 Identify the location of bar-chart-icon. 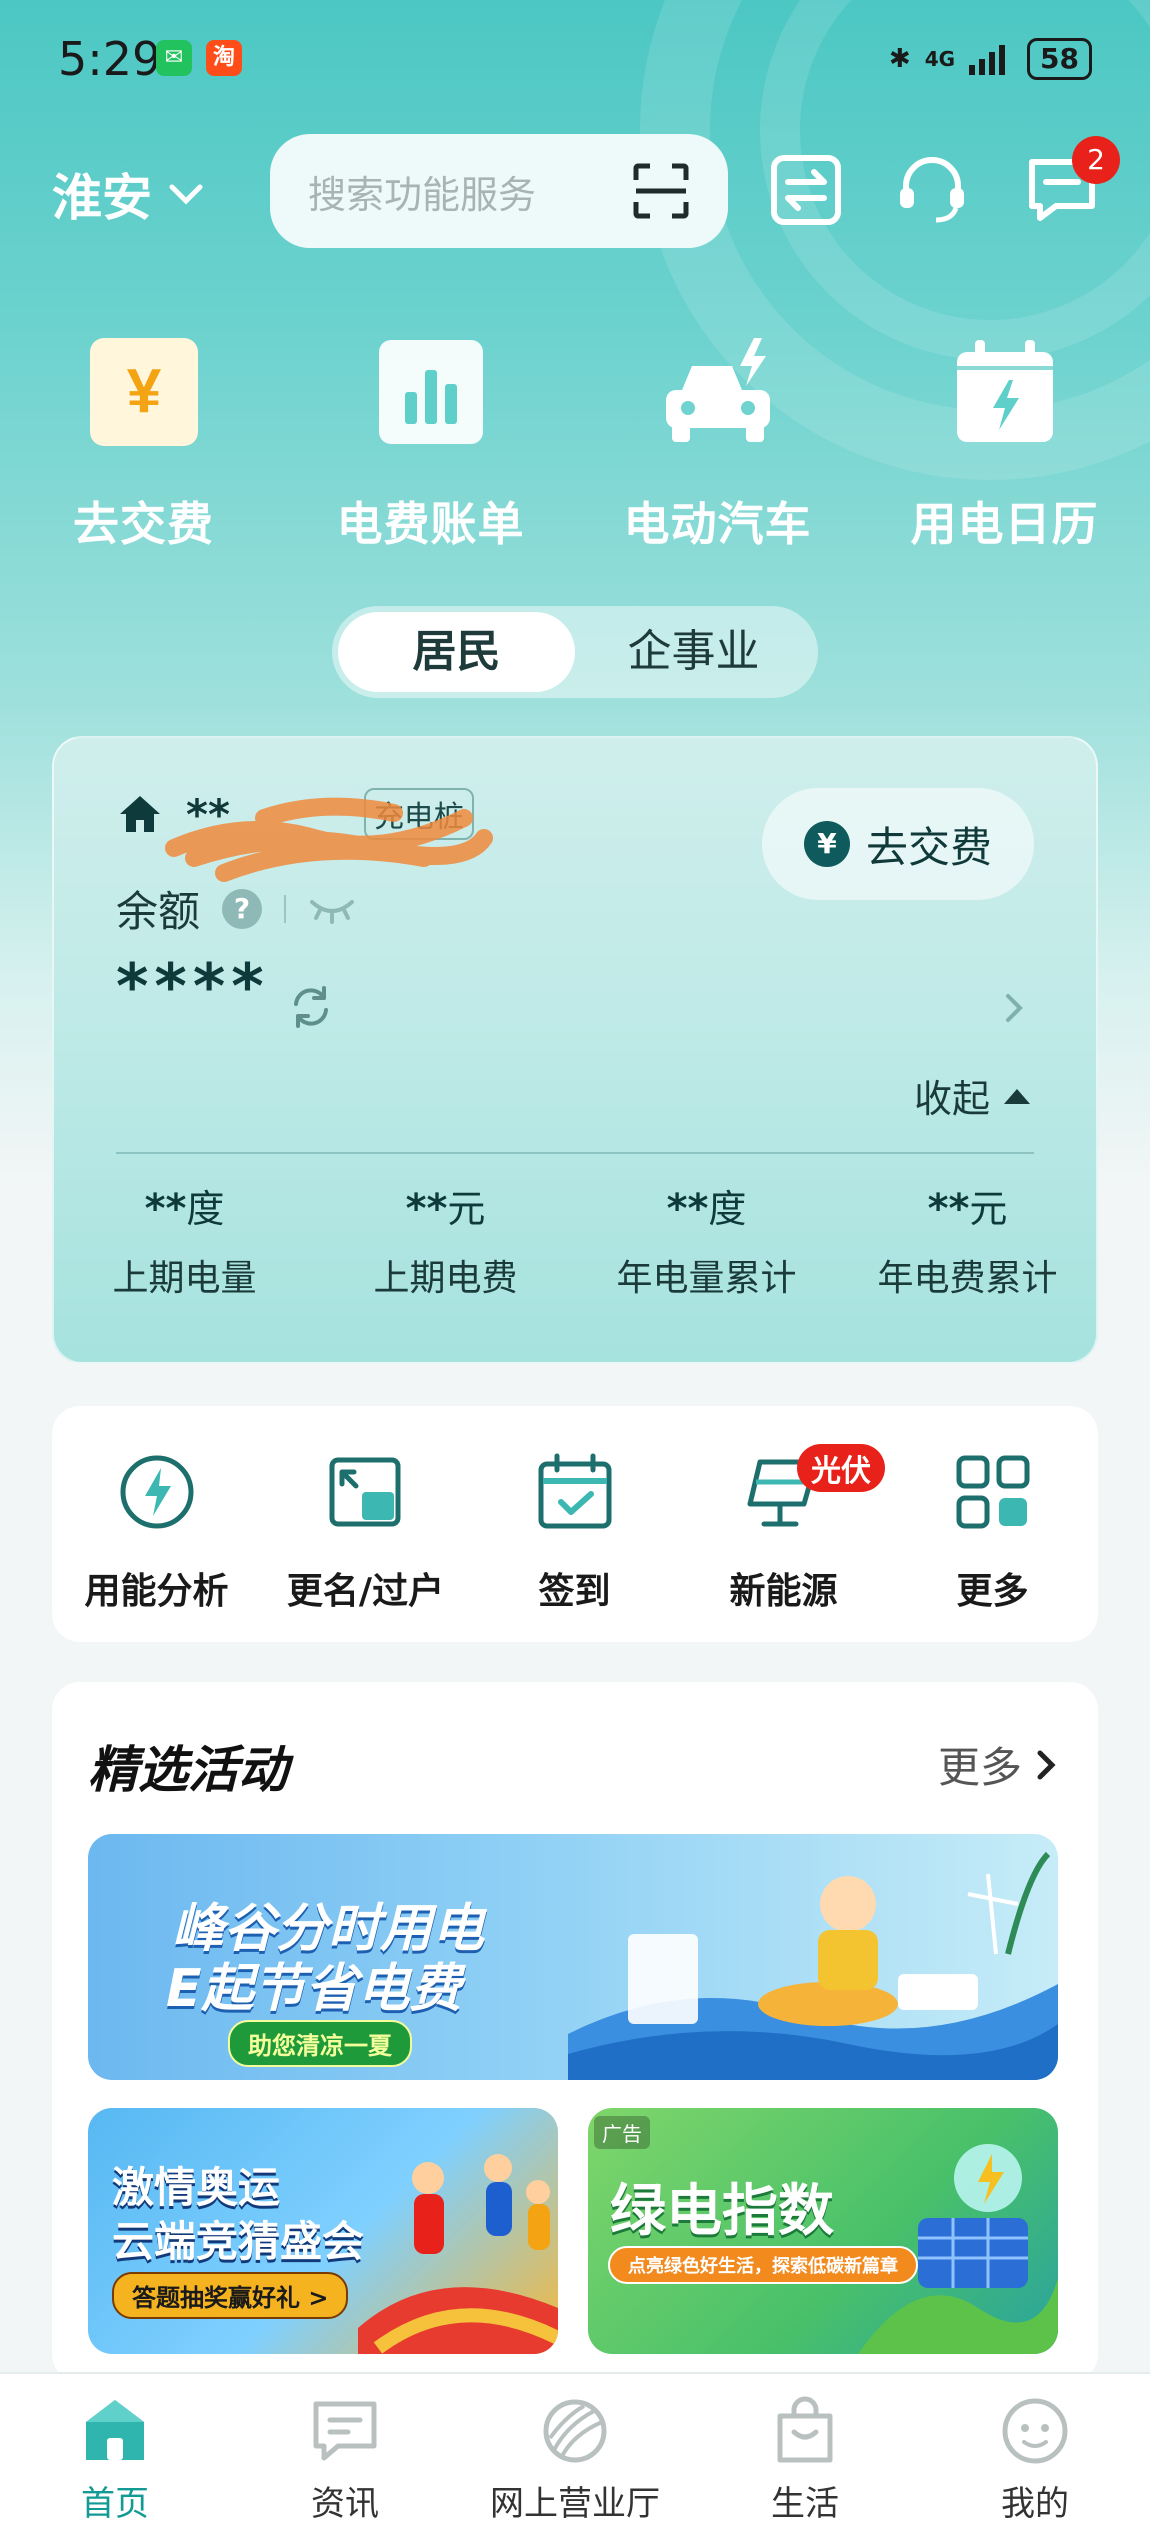
(431, 392).